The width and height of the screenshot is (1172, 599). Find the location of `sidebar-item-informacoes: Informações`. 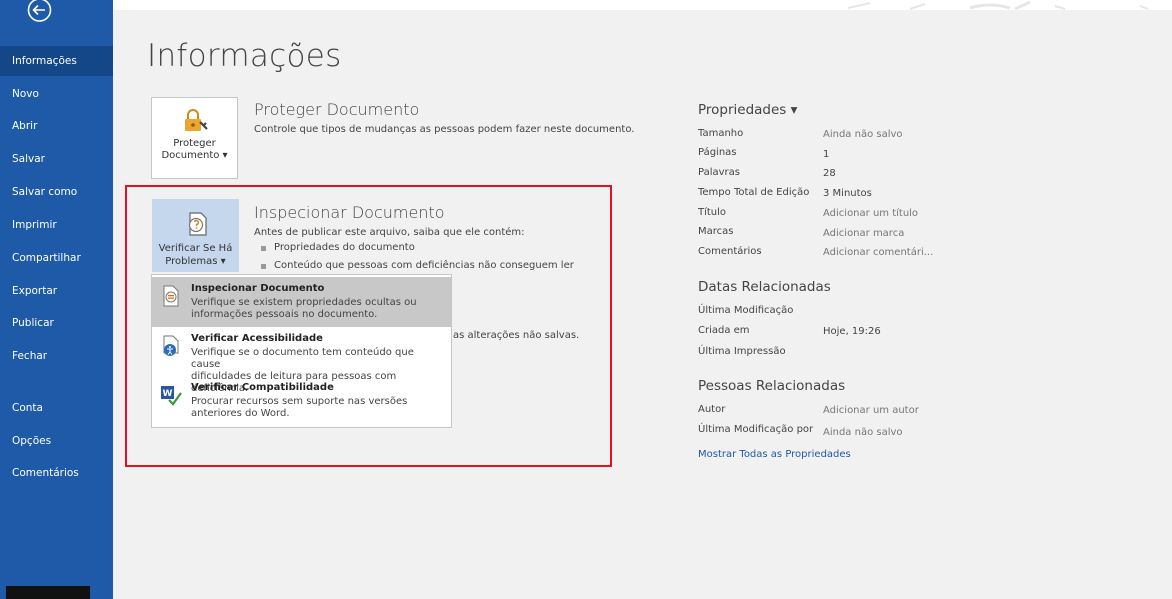

sidebar-item-informacoes: Informações is located at coordinates (56, 61).